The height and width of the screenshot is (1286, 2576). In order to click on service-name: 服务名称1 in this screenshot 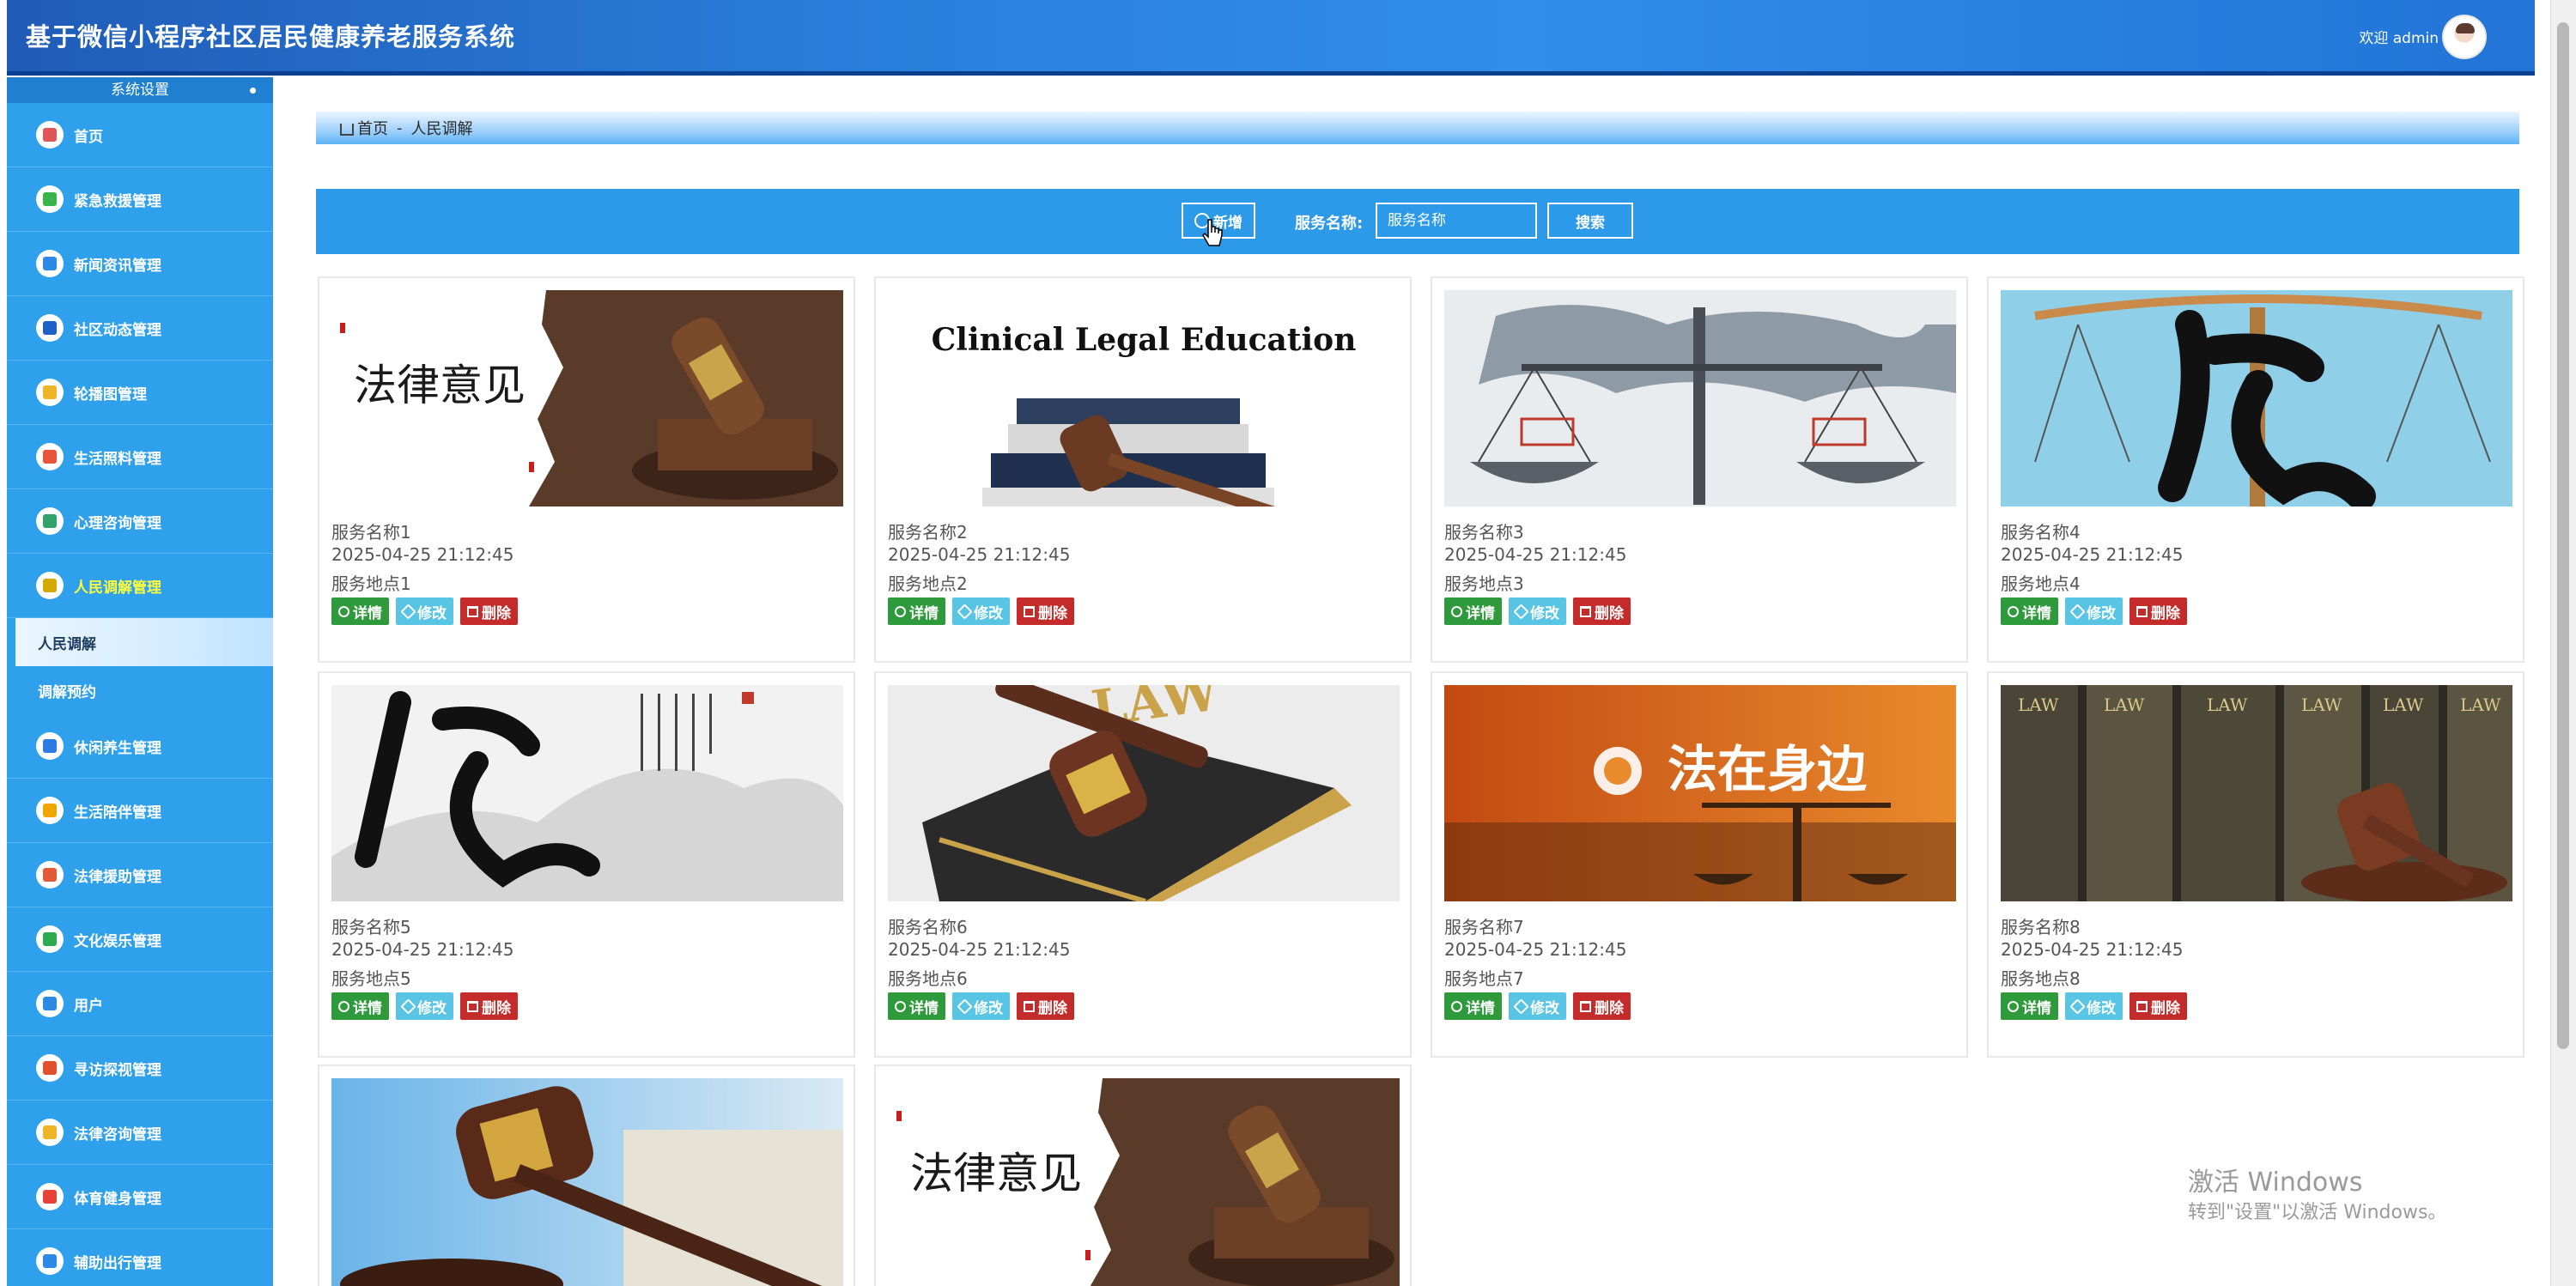, I will do `click(371, 532)`.